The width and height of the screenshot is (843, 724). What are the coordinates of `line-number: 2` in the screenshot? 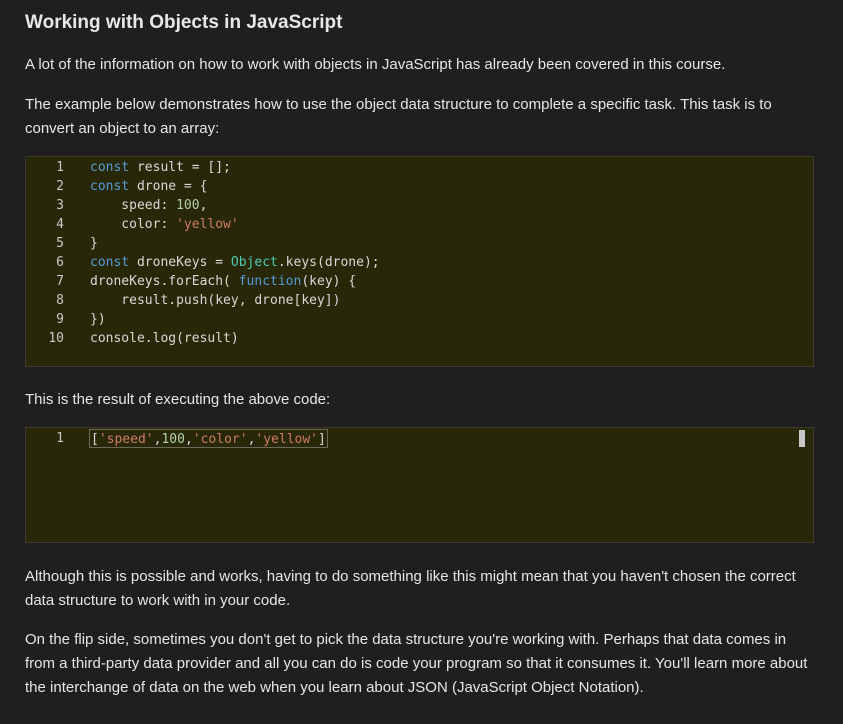 It's located at (60, 186).